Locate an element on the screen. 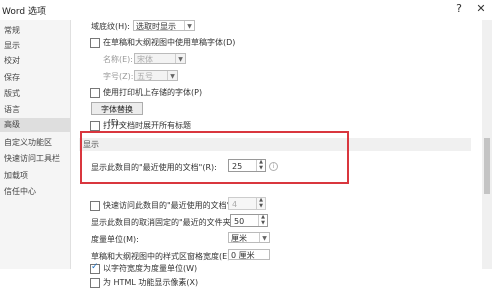 The height and width of the screenshot is (288, 492). close-button: ✕ is located at coordinates (481, 9).